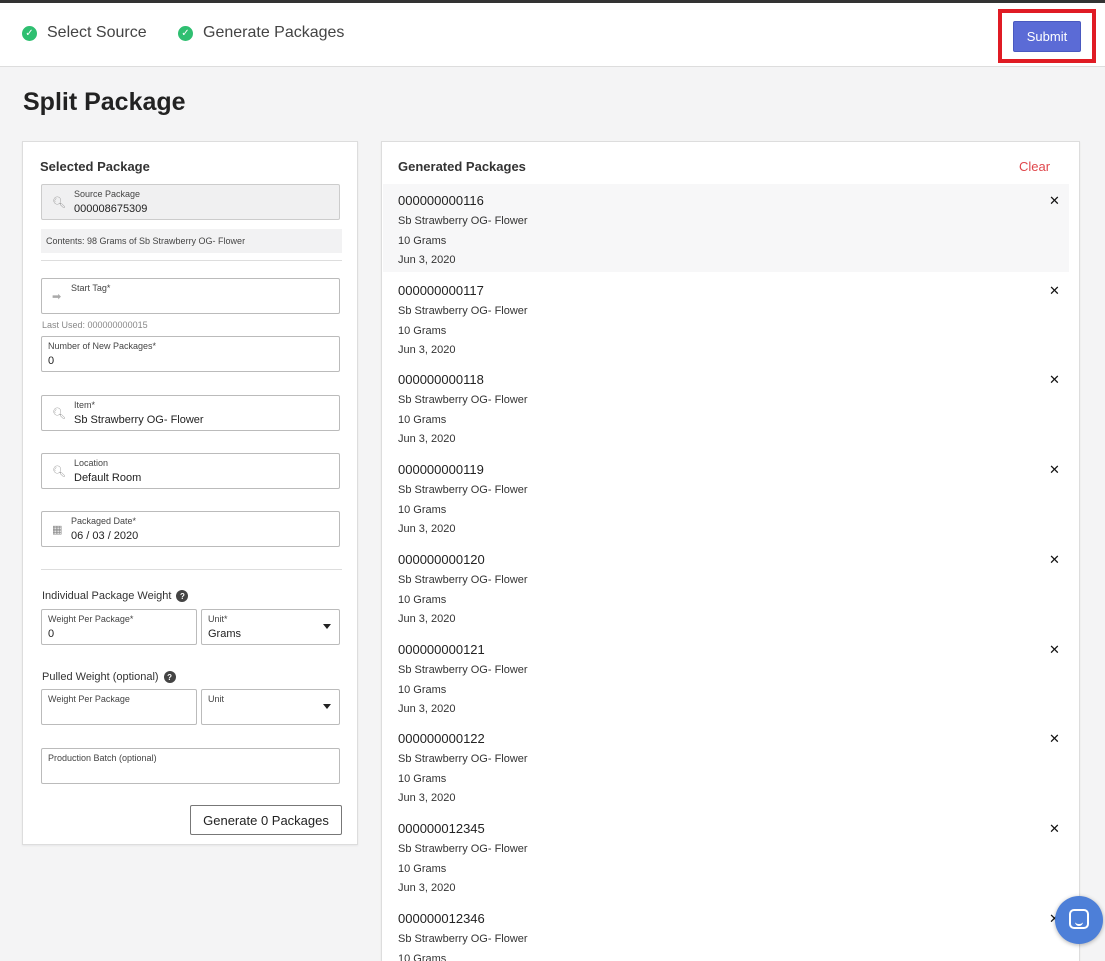 The height and width of the screenshot is (961, 1105). I want to click on package-tag: 000000012346, so click(441, 918).